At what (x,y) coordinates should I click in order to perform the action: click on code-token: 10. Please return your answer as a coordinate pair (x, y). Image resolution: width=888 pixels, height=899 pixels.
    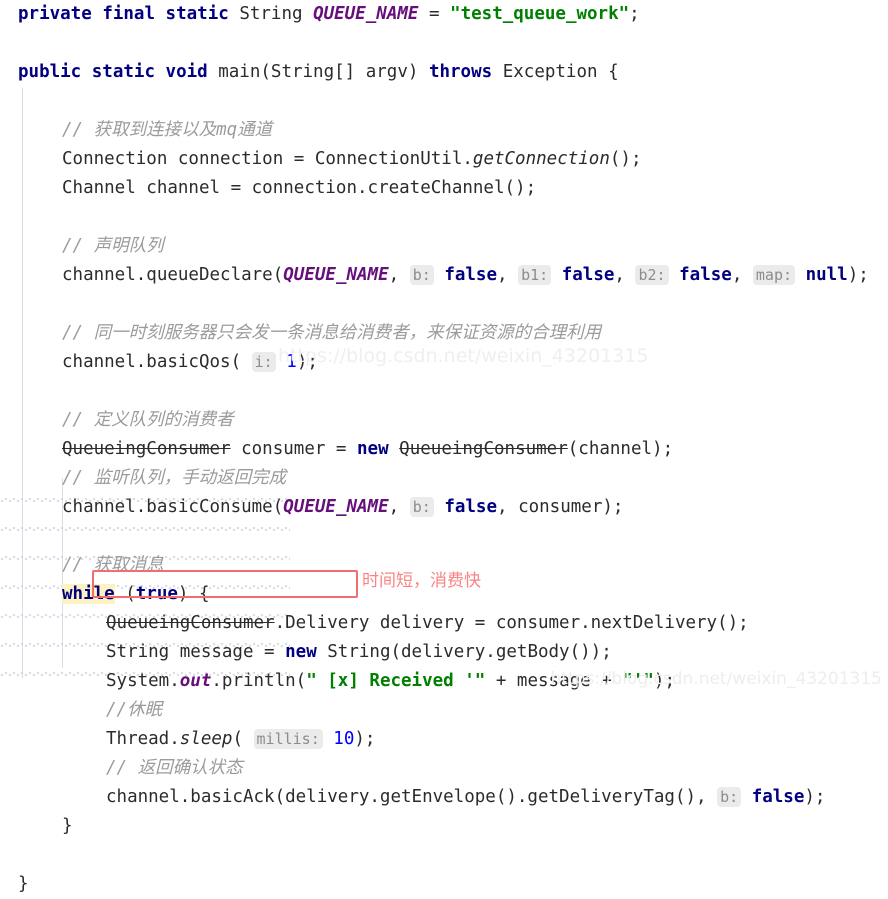
    Looking at the image, I should click on (344, 739).